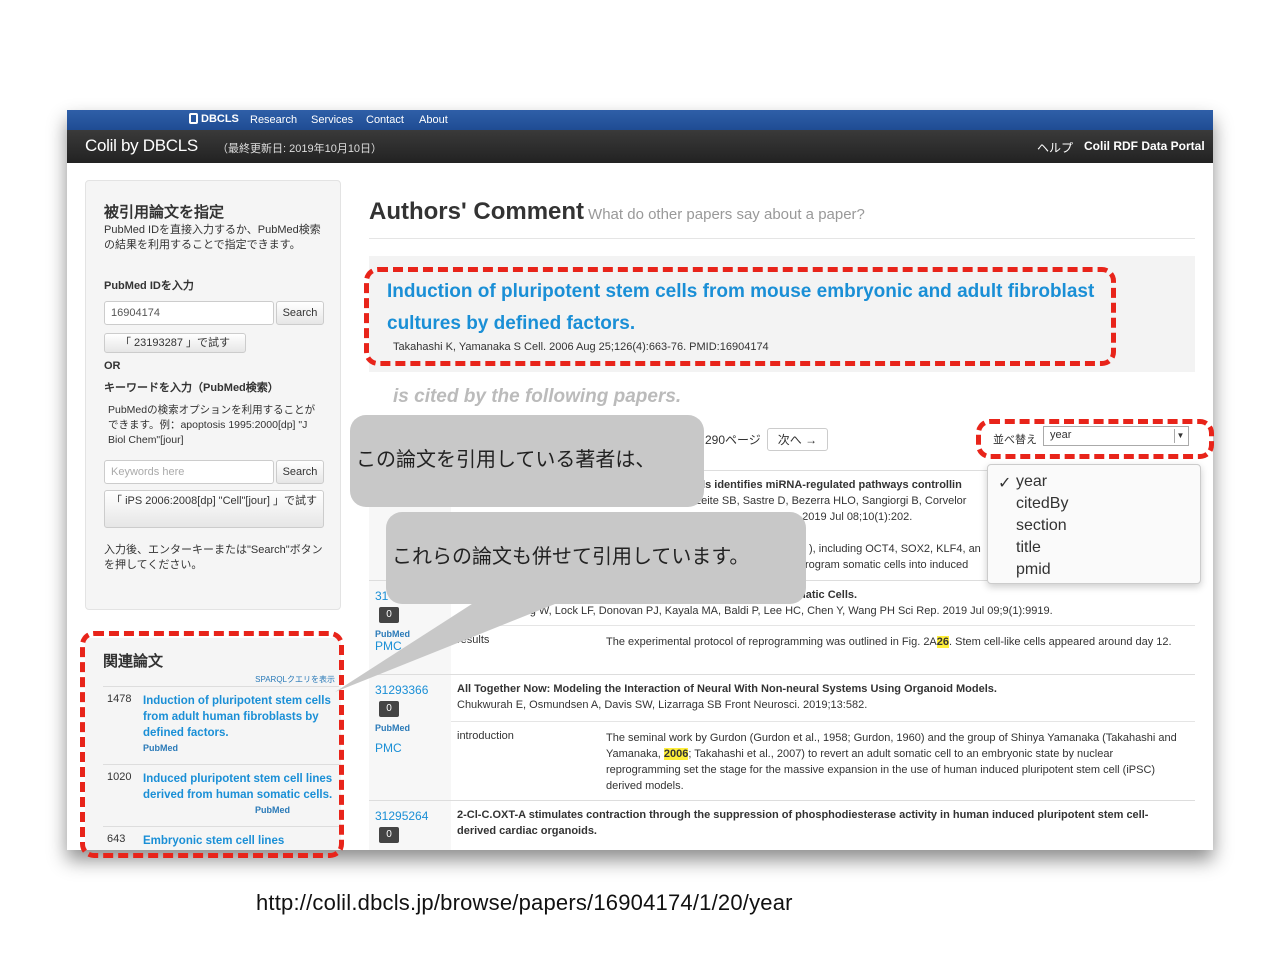 The height and width of the screenshot is (960, 1280). Describe the element at coordinates (527, 461) in the screenshot. I see `callout-bubble-1: この論文を引用している著者は、` at that location.